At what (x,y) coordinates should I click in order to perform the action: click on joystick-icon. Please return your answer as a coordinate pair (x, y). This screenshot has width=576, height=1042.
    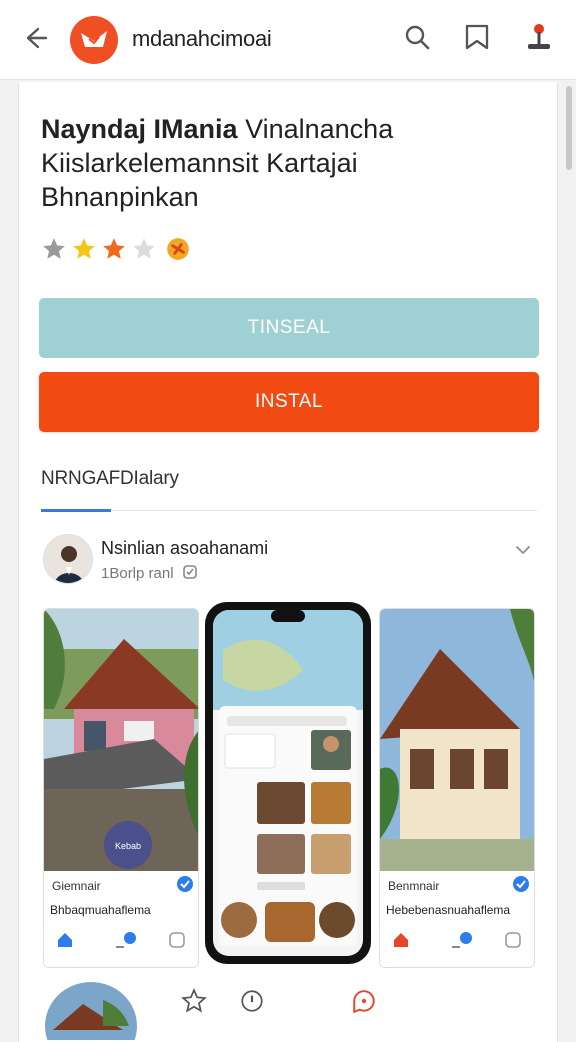
    Looking at the image, I should click on (539, 37).